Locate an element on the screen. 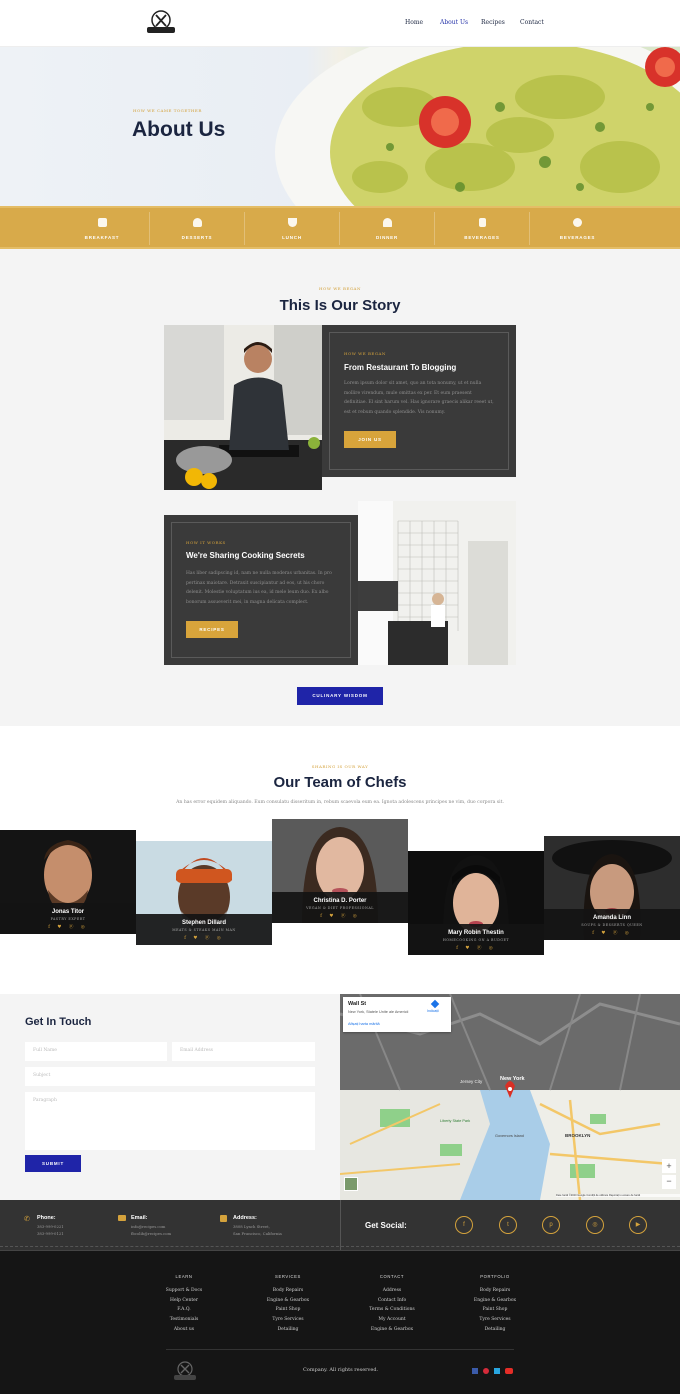 The image size is (680, 1394). map-label: New York is located at coordinates (512, 1079).